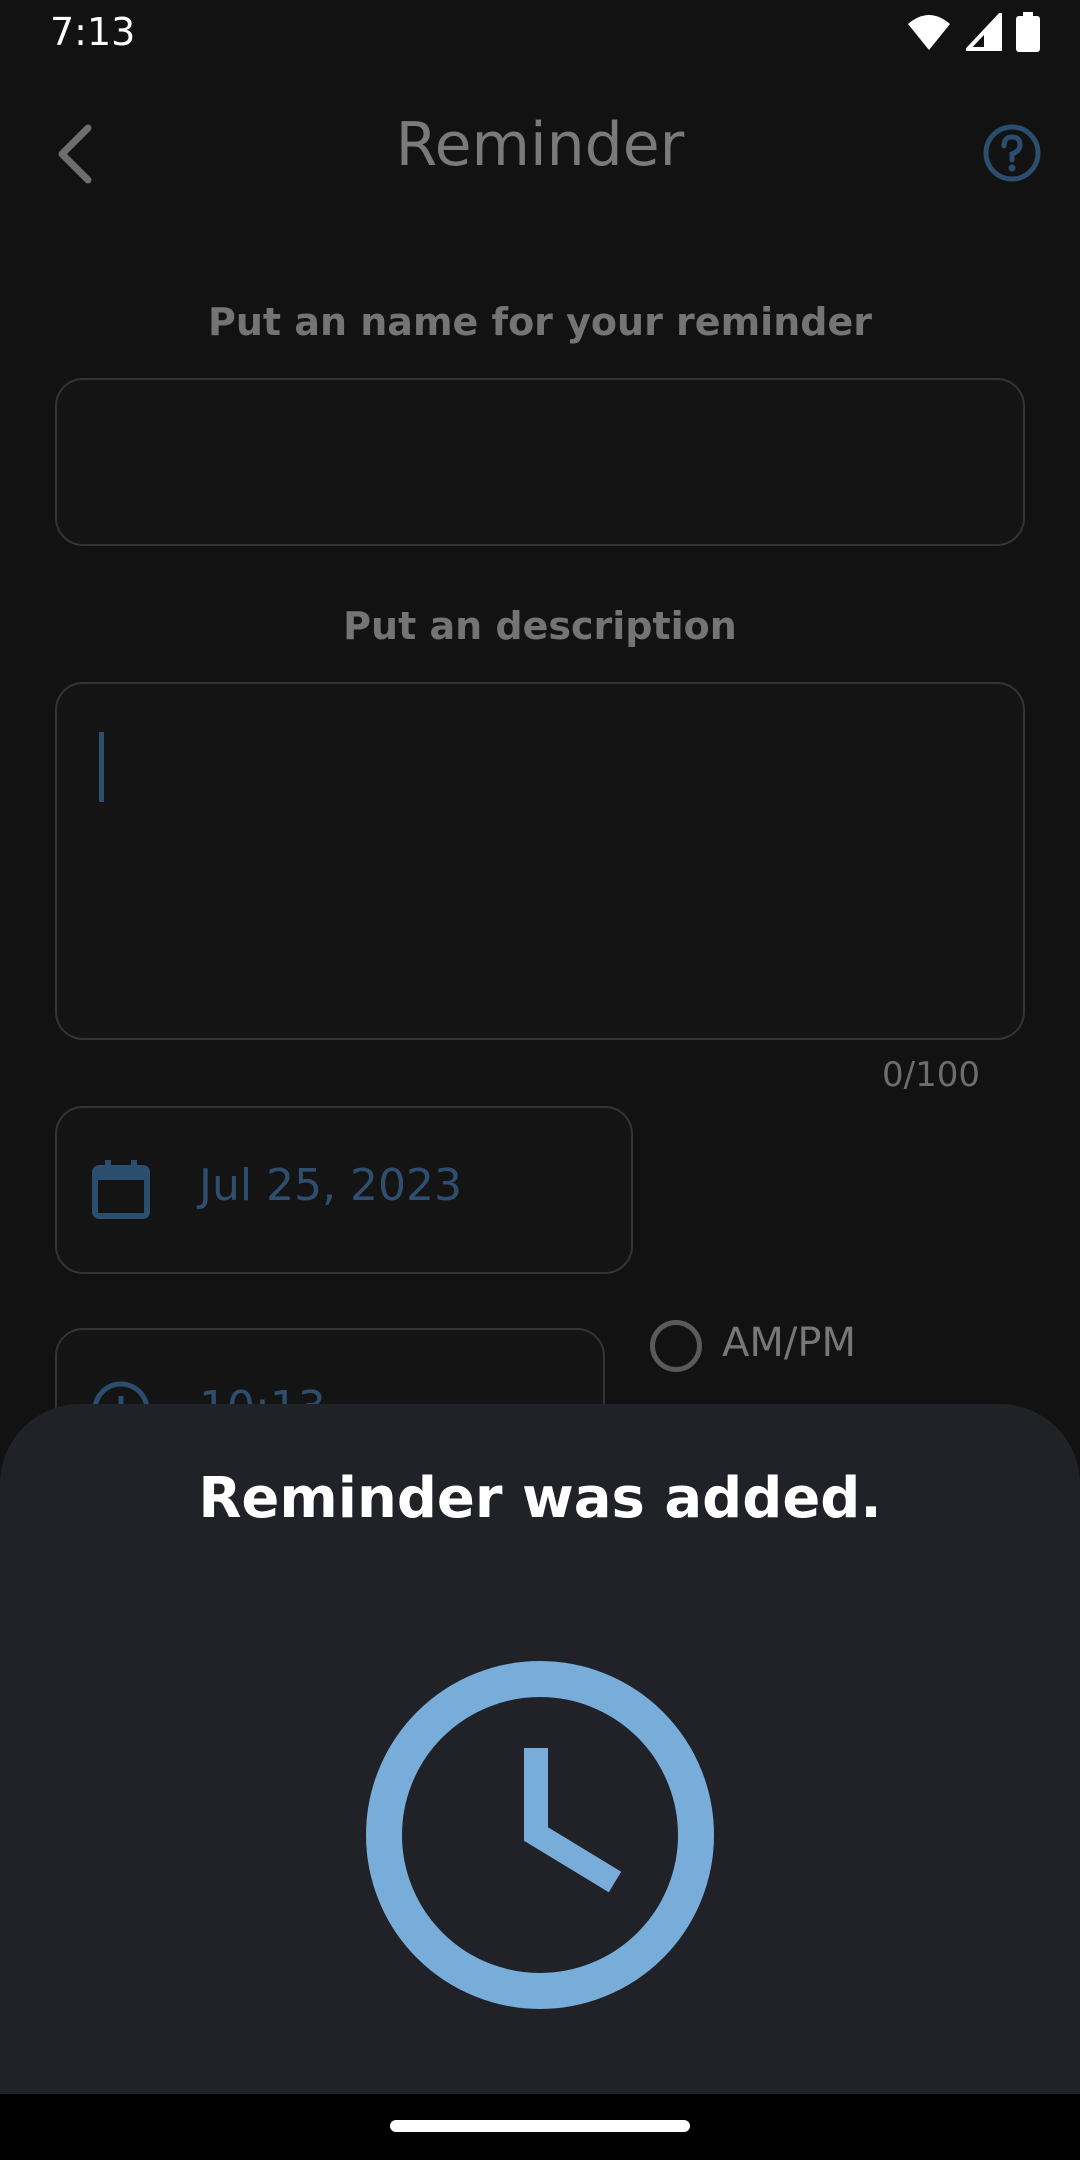 This screenshot has height=2160, width=1080. What do you see at coordinates (929, 32) in the screenshot?
I see `wifi-icon` at bounding box center [929, 32].